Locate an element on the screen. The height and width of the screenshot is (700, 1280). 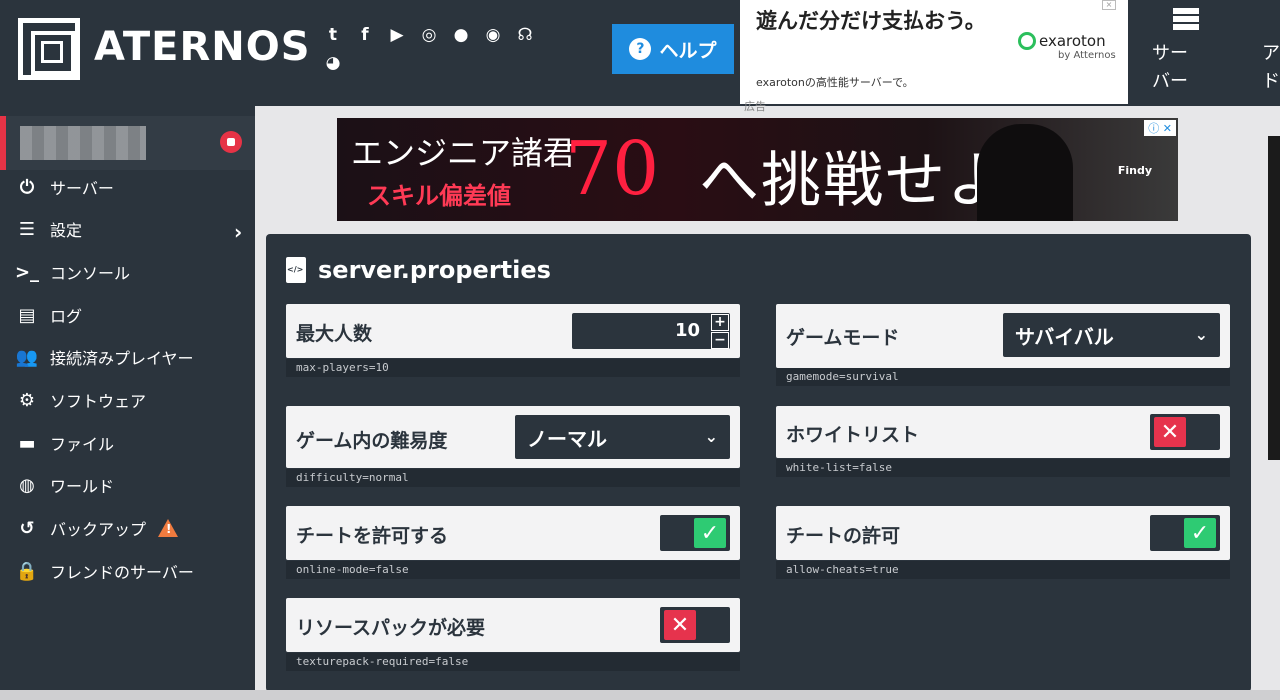
gamemode-select: サバイバル ⌄ is located at coordinates (1111, 335).